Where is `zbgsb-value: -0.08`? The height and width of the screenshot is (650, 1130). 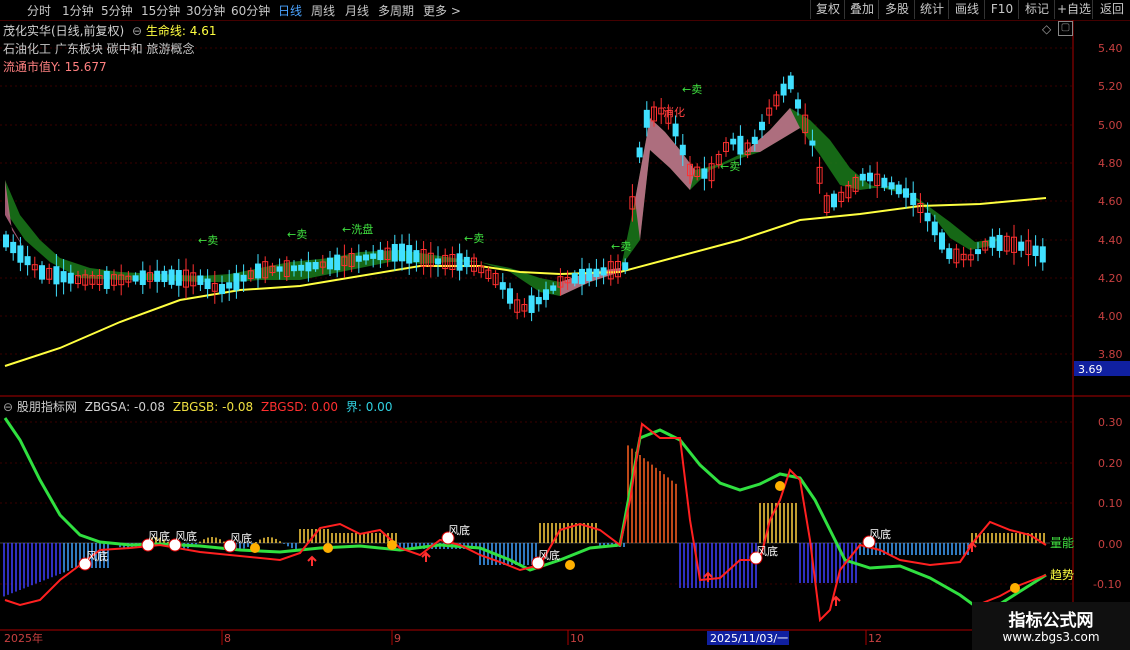 zbgsb-value: -0.08 is located at coordinates (238, 407).